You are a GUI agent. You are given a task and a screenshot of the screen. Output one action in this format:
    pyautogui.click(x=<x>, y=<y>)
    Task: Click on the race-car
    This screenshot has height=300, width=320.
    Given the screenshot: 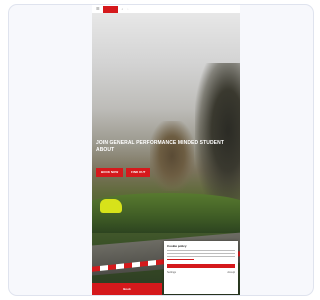 What is the action you would take?
    pyautogui.click(x=111, y=206)
    